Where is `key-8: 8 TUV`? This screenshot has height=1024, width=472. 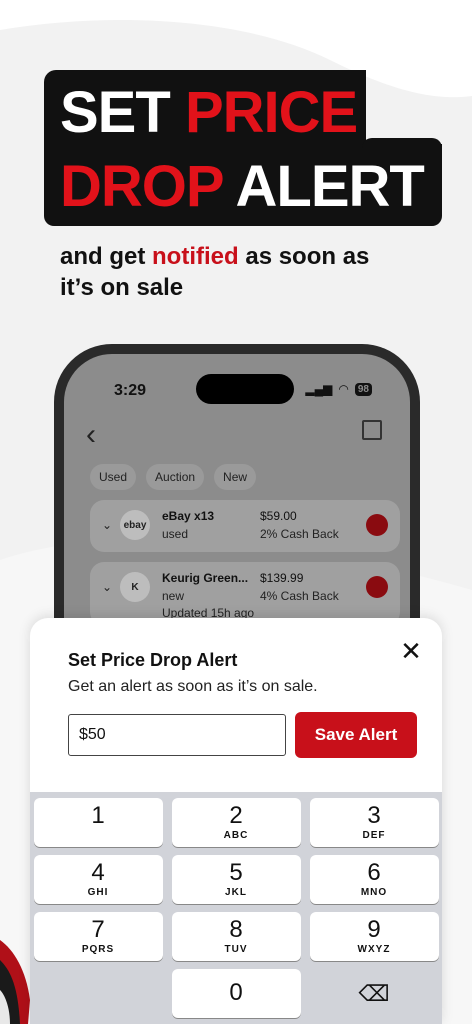
key-8: 8 TUV is located at coordinates (236, 936).